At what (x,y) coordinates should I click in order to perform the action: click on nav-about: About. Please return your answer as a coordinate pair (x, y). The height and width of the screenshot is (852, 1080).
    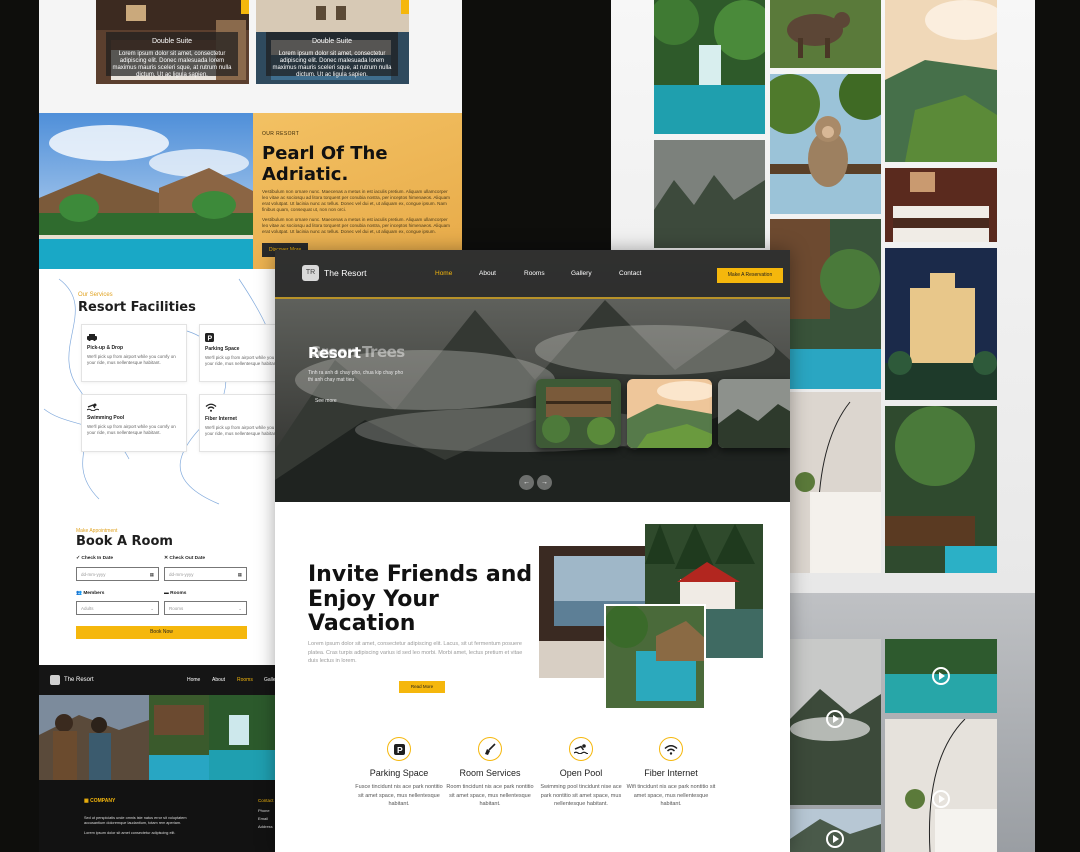
    Looking at the image, I should click on (487, 273).